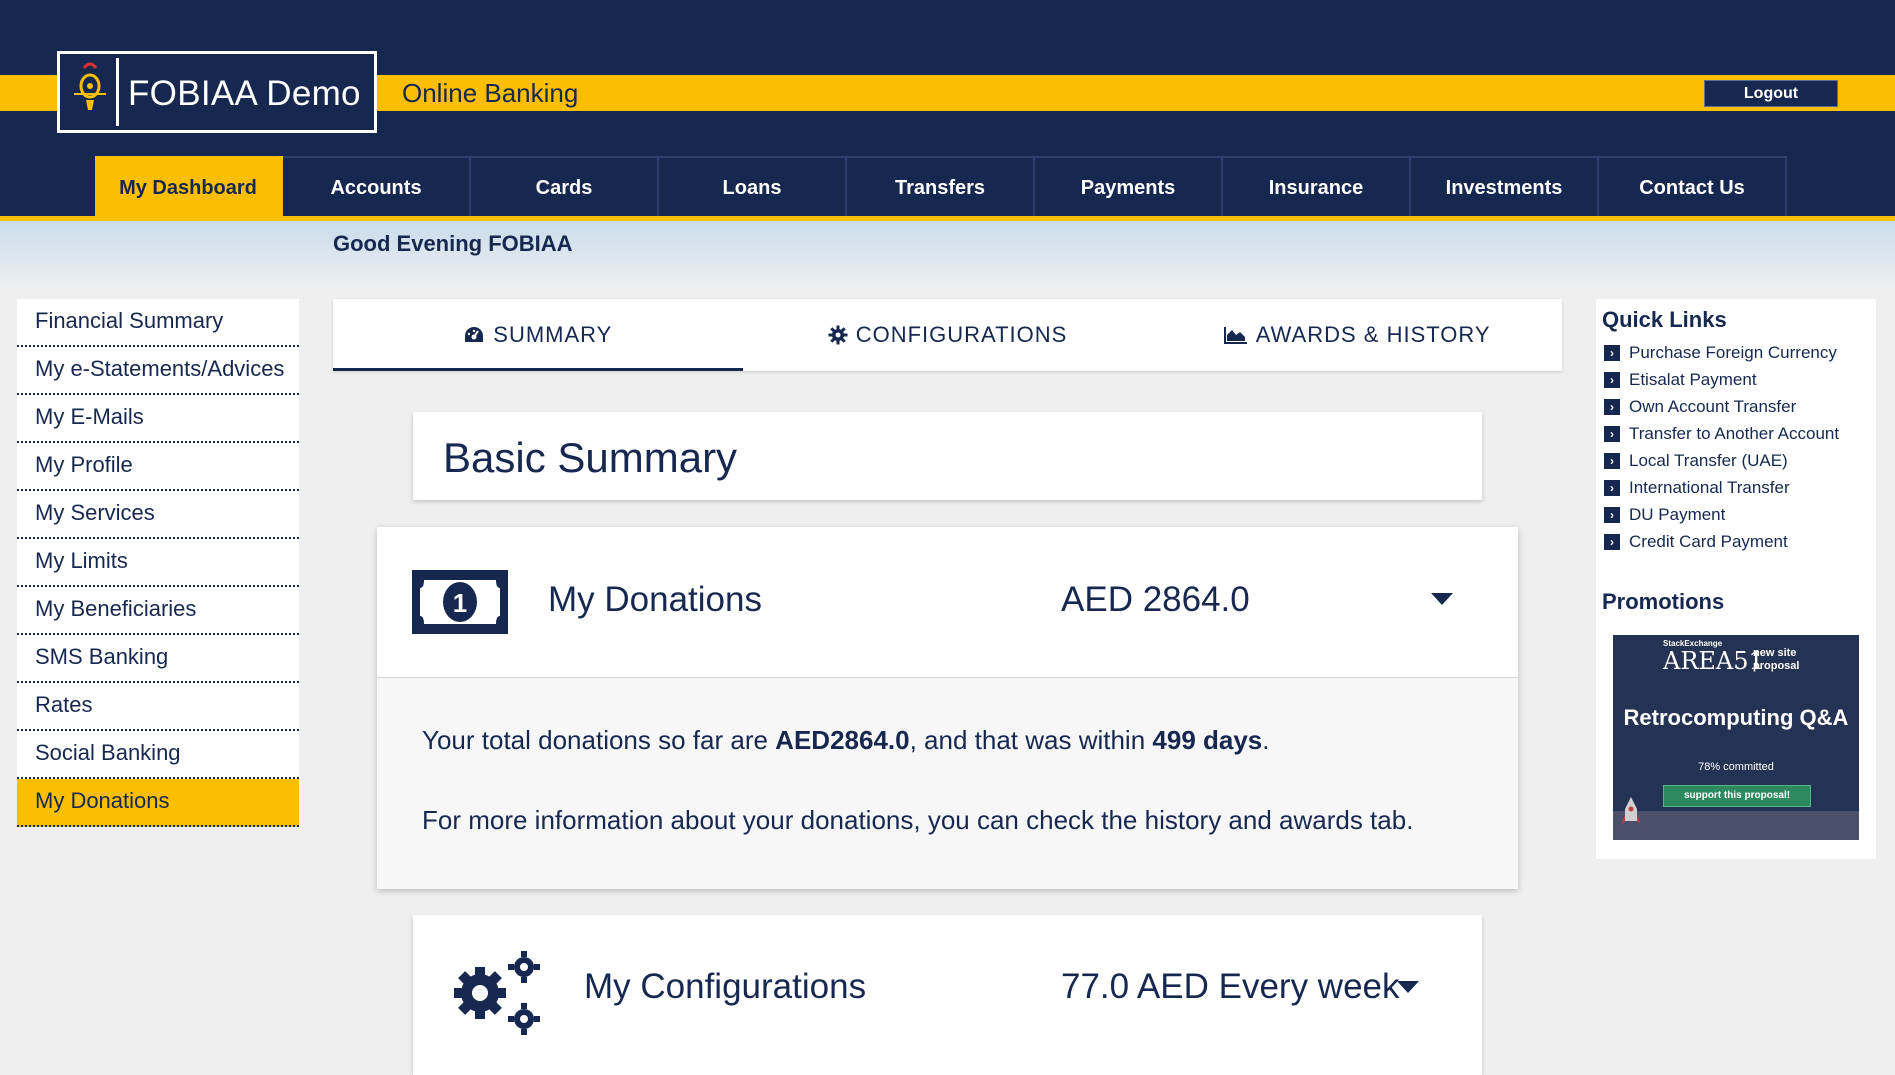  What do you see at coordinates (474, 334) in the screenshot?
I see `dashboard-gauge-icon` at bounding box center [474, 334].